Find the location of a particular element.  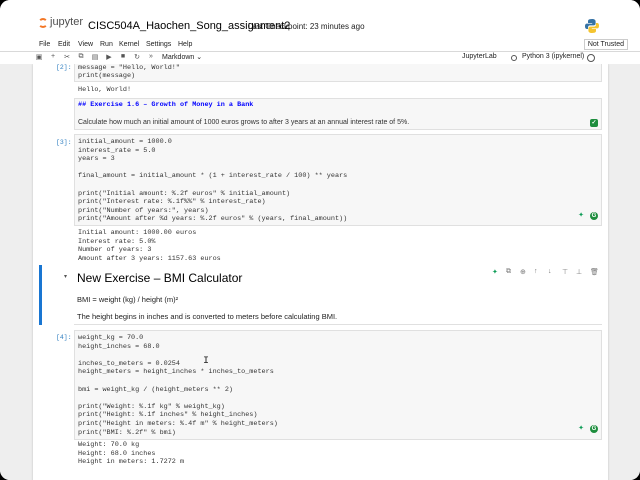

ai-sparkle-icon: ✦ is located at coordinates (495, 272).